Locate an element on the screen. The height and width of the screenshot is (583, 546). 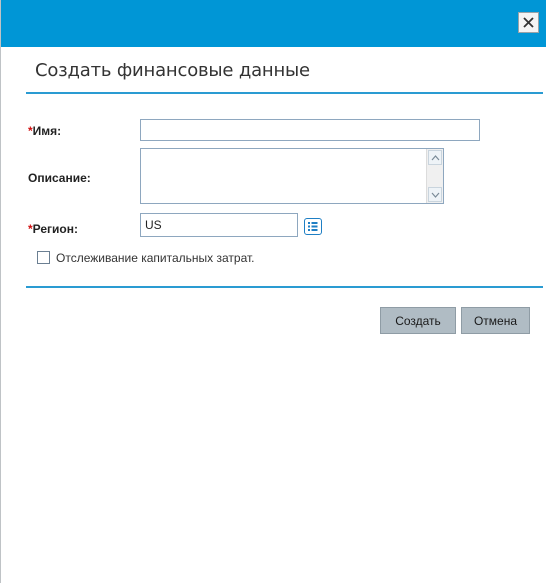
list-icon is located at coordinates (313, 226).